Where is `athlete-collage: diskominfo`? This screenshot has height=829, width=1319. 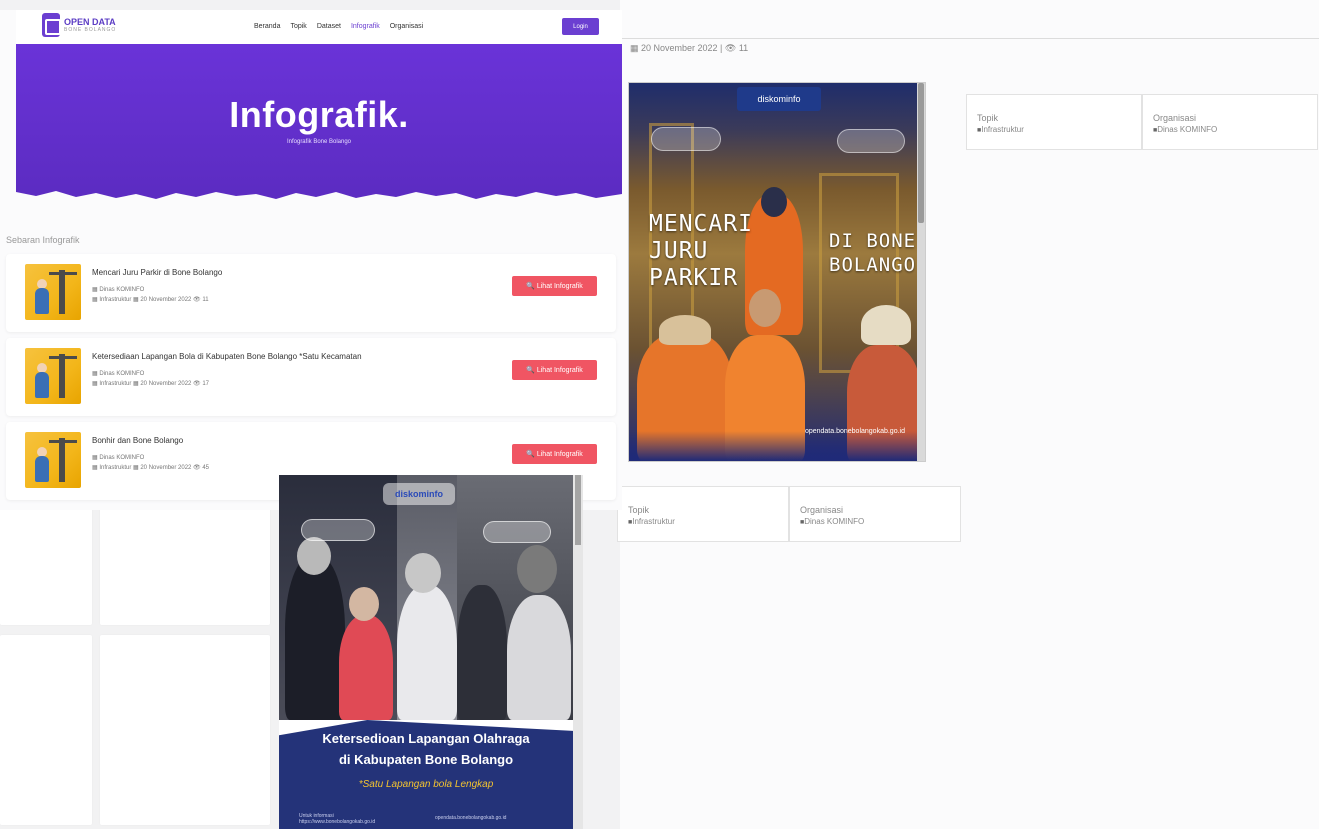 athlete-collage: diskominfo is located at coordinates (426, 597).